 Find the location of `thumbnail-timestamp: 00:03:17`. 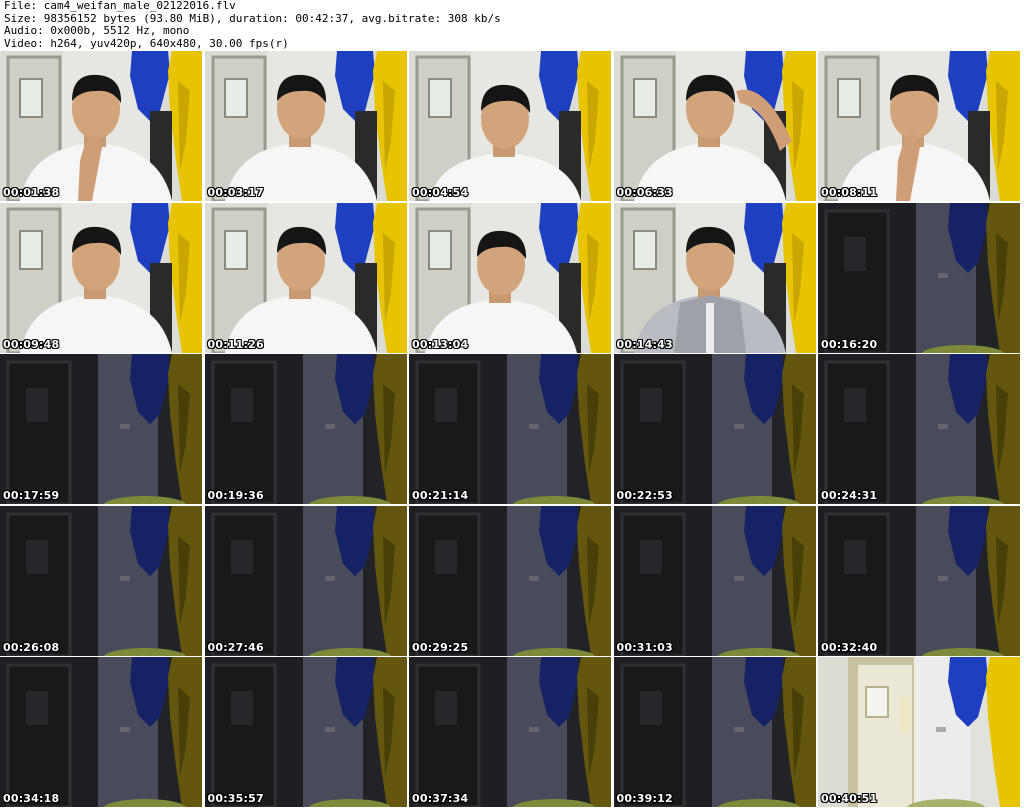

thumbnail-timestamp: 00:03:17 is located at coordinates (235, 192).